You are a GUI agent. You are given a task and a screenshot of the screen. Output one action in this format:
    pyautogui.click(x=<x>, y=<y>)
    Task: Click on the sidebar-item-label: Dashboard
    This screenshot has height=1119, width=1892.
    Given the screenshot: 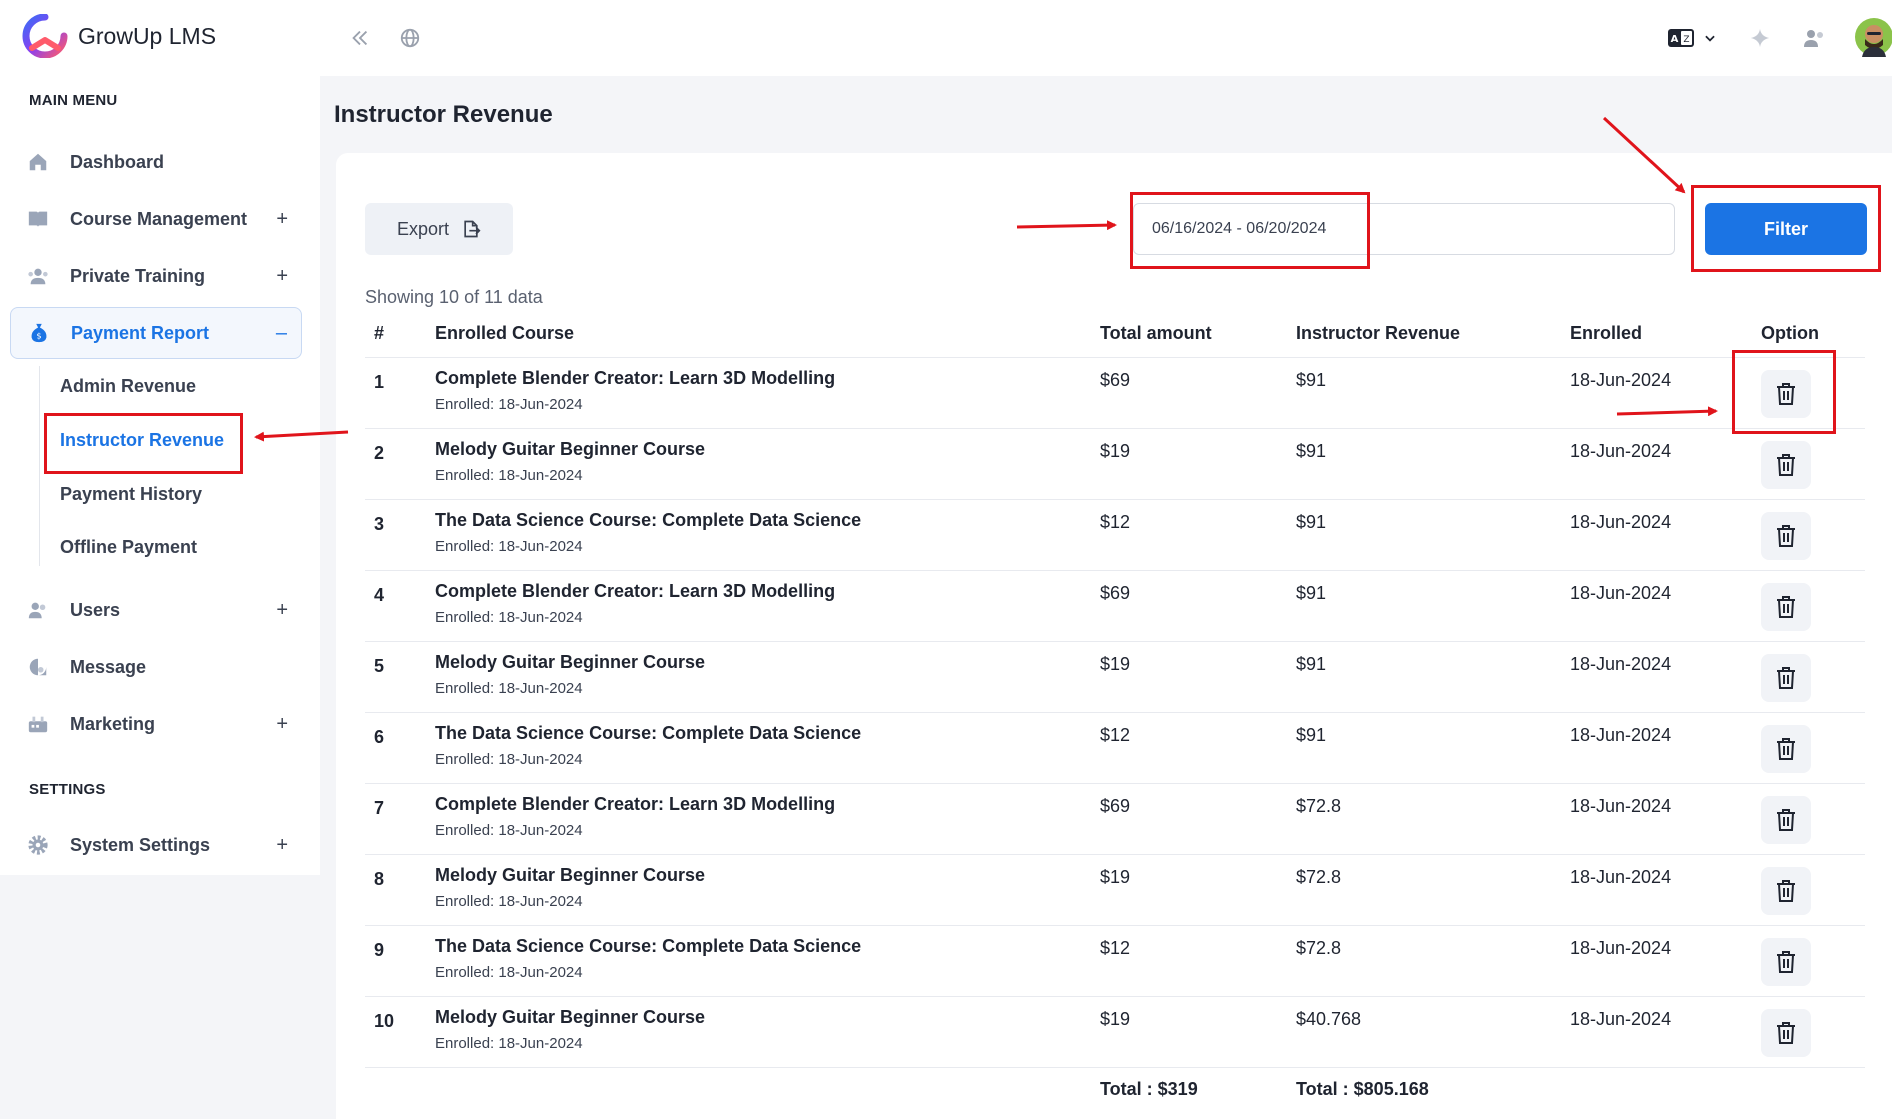 What is the action you would take?
    pyautogui.click(x=117, y=161)
    